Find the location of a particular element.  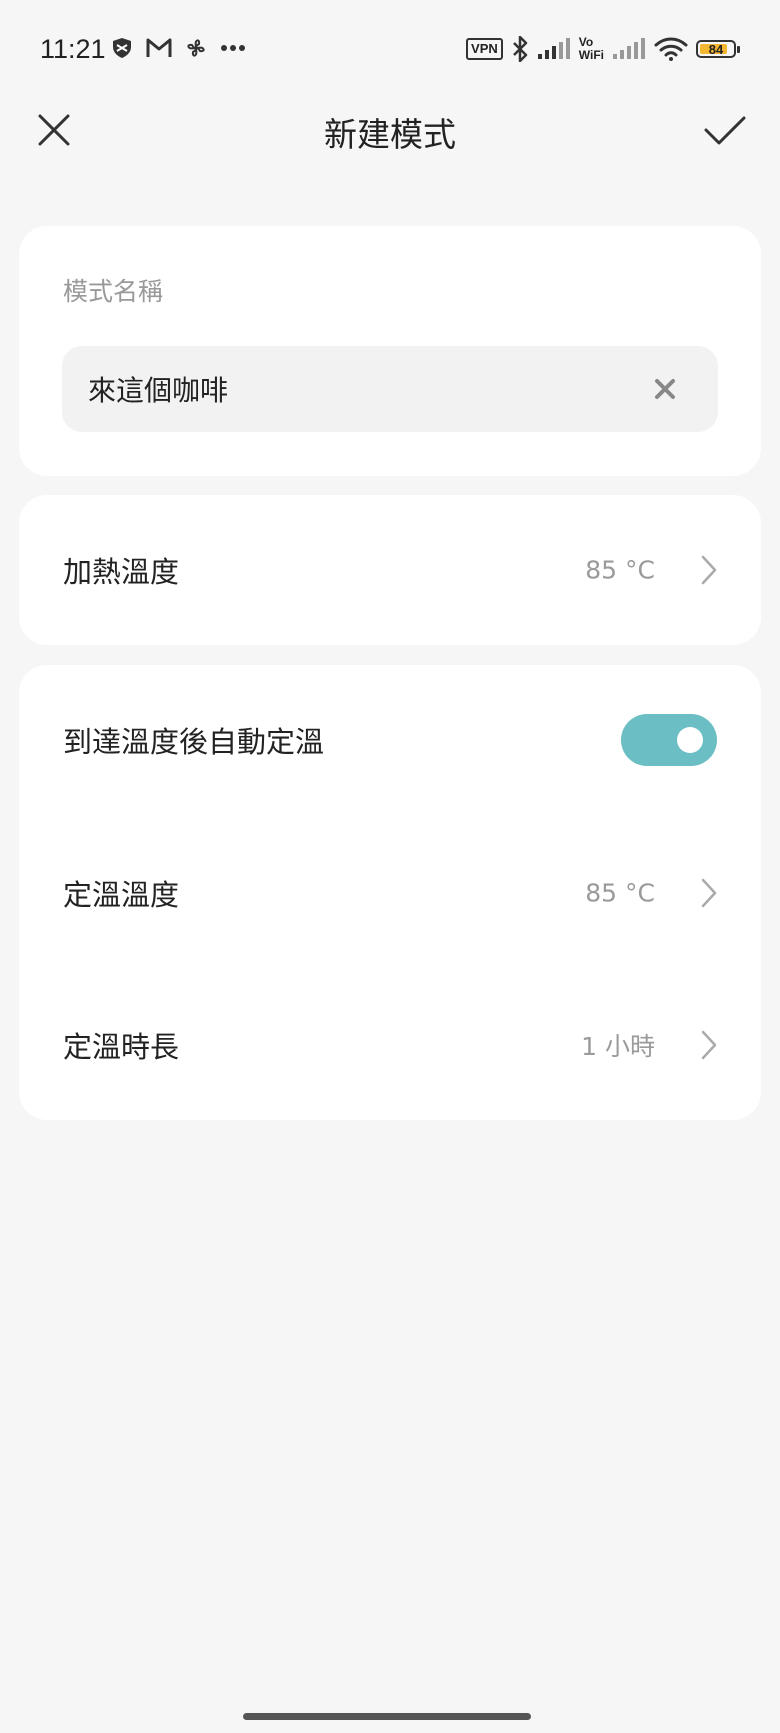

wifi-icon is located at coordinates (671, 49).